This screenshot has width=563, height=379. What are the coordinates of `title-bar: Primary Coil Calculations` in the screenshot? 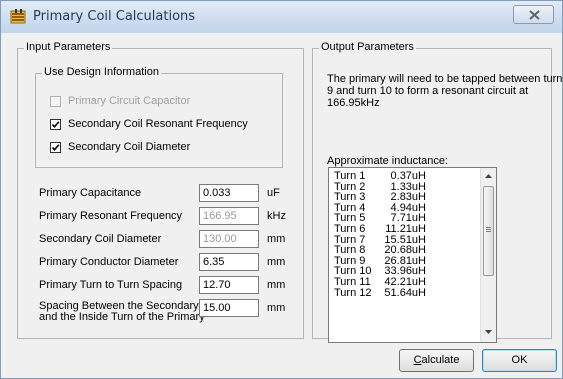 It's located at (281, 17).